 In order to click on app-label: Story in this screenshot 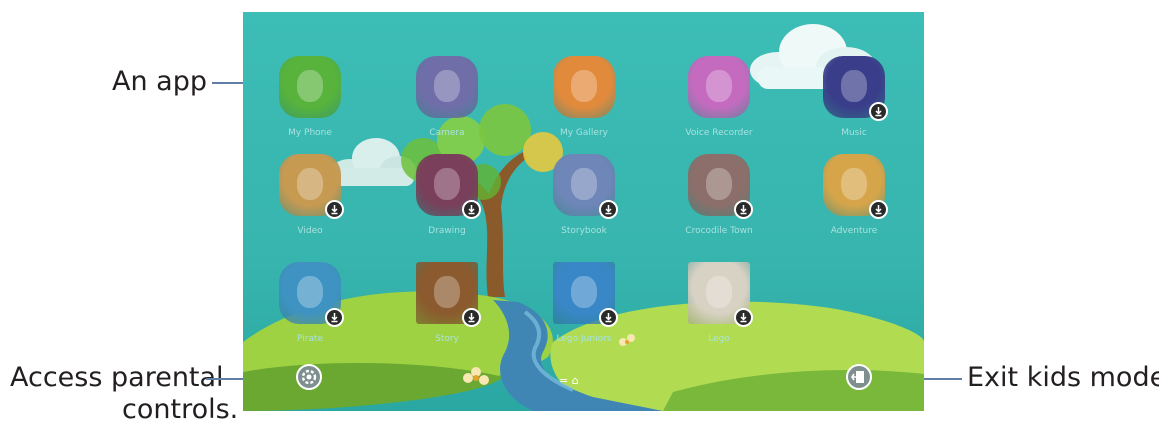, I will do `click(447, 339)`.